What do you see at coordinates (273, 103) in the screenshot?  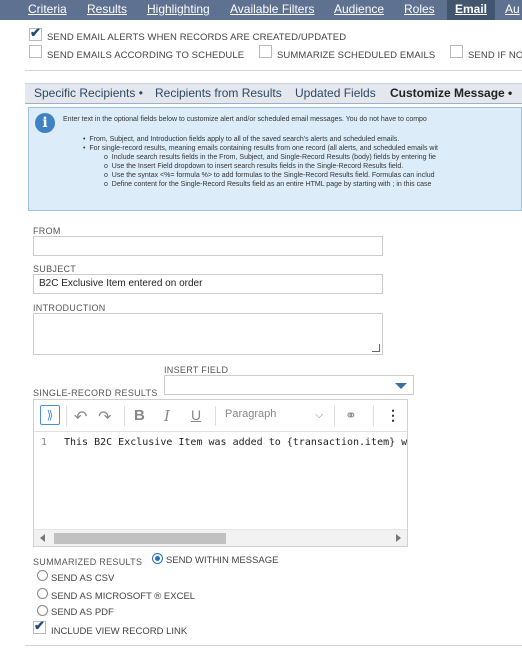 I see `subtab-underline` at bounding box center [273, 103].